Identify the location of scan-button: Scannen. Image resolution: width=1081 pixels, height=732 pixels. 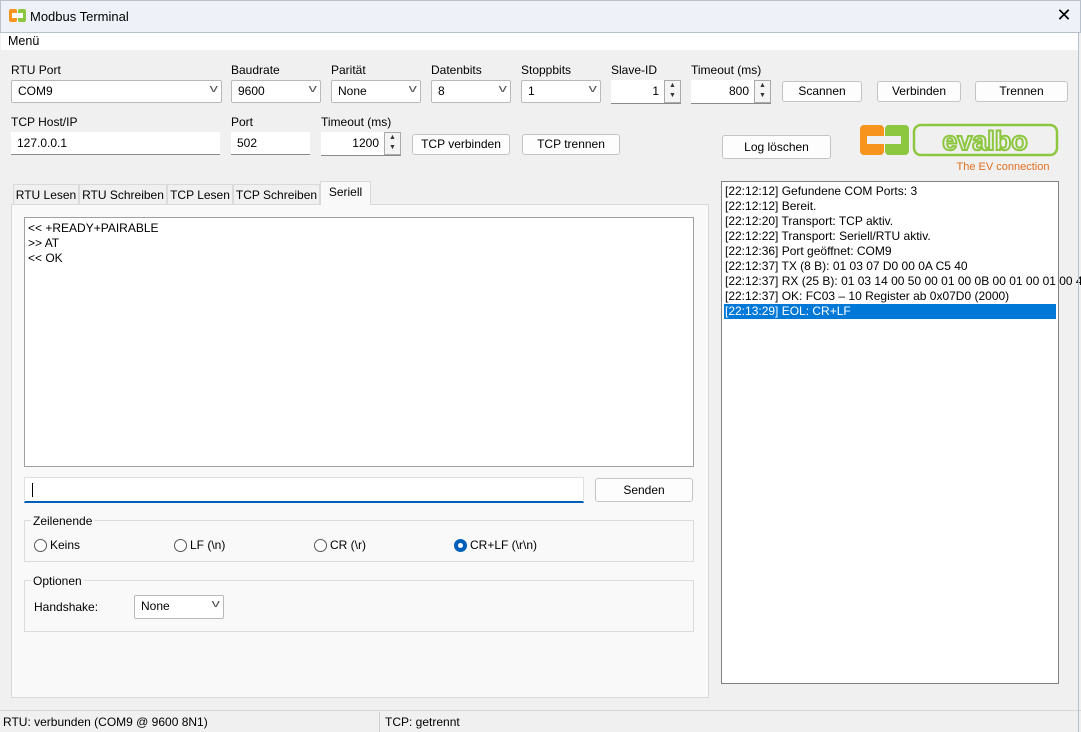
(822, 91).